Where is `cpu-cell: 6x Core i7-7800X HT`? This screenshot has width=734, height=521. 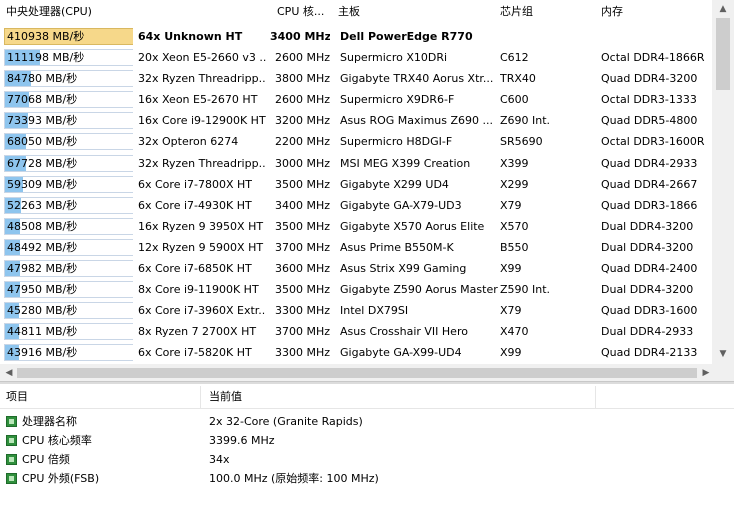
cpu-cell: 6x Core i7-7800X HT is located at coordinates (195, 184).